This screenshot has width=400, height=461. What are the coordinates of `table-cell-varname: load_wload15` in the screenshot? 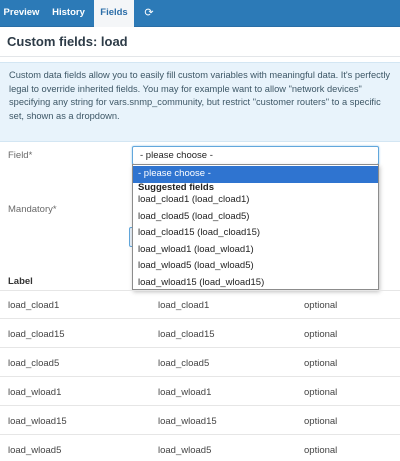 It's located at (187, 421).